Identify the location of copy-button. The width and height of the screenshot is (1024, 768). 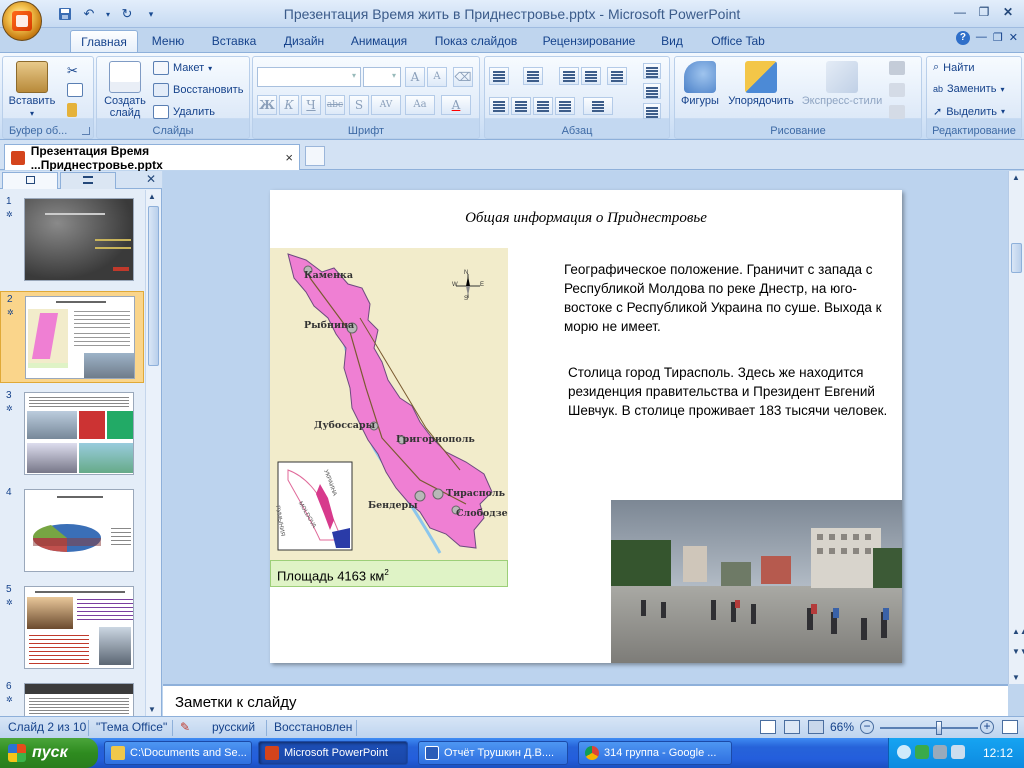
(75, 90).